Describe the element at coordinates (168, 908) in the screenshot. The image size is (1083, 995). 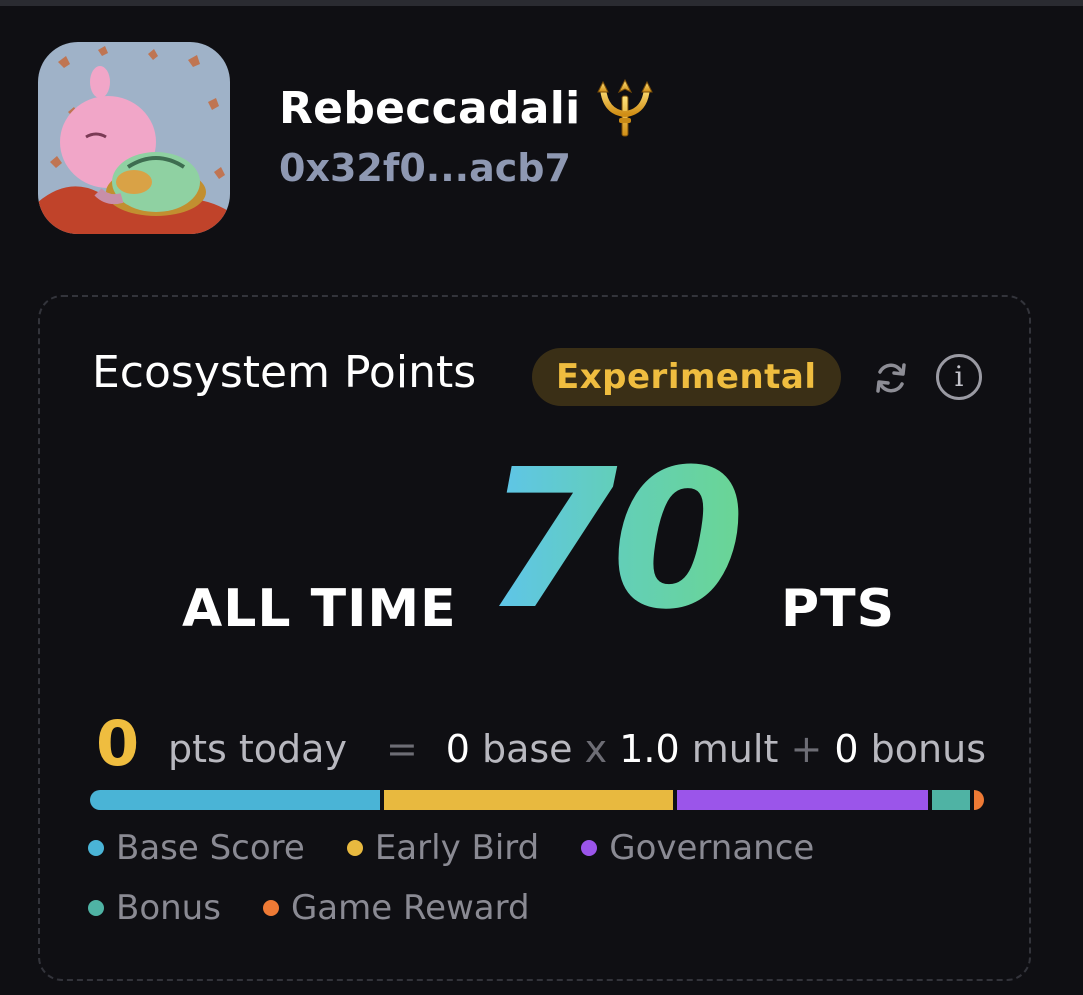
I see `legend-label: Bonus` at that location.